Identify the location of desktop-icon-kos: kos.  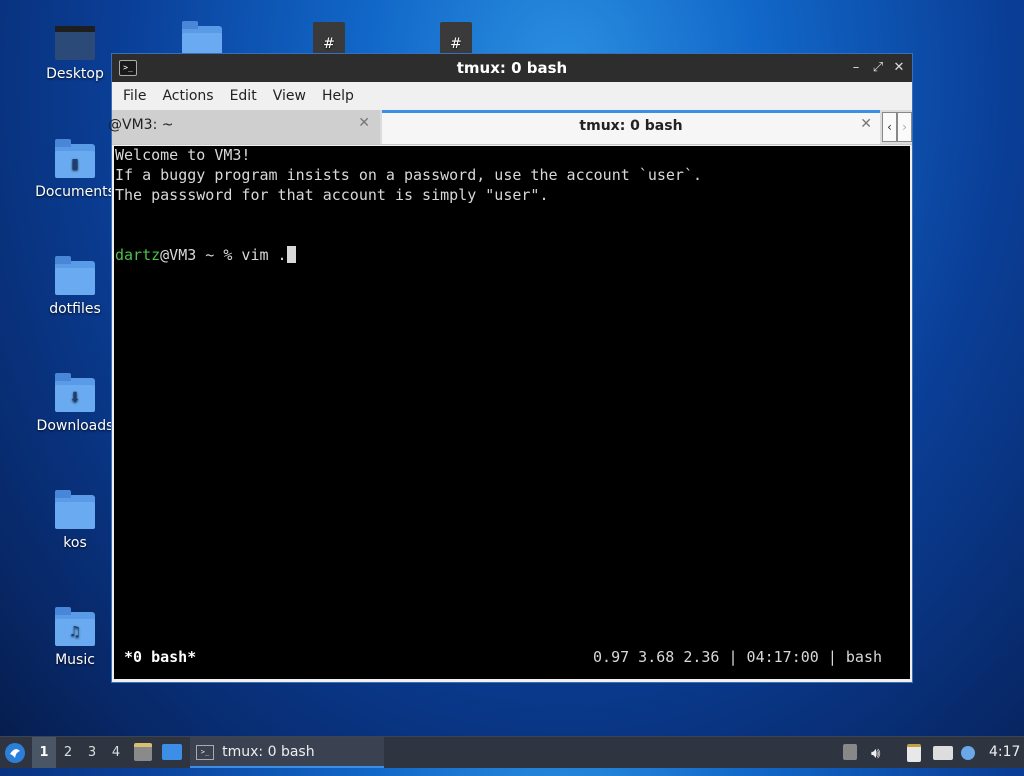
(75, 520).